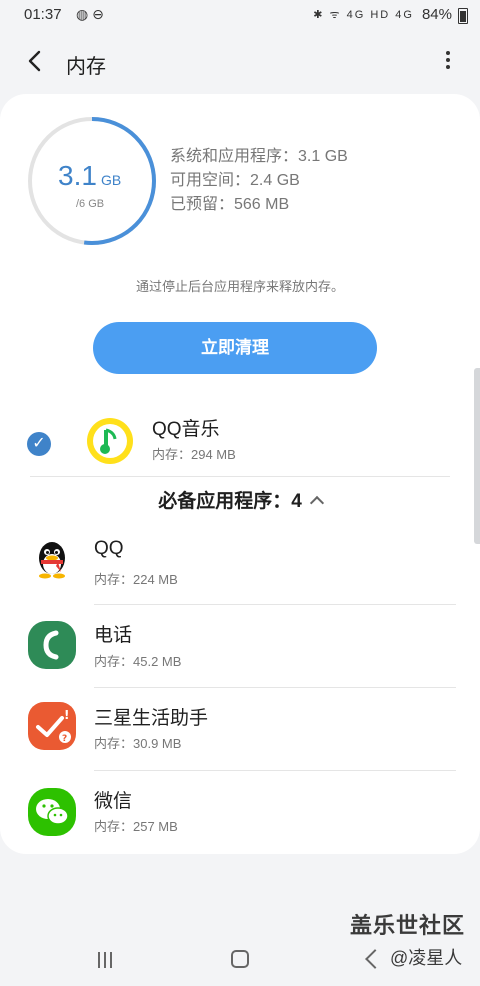 Image resolution: width=480 pixels, height=986 pixels. Describe the element at coordinates (477, 456) in the screenshot. I see `edge-panel-handle` at that location.